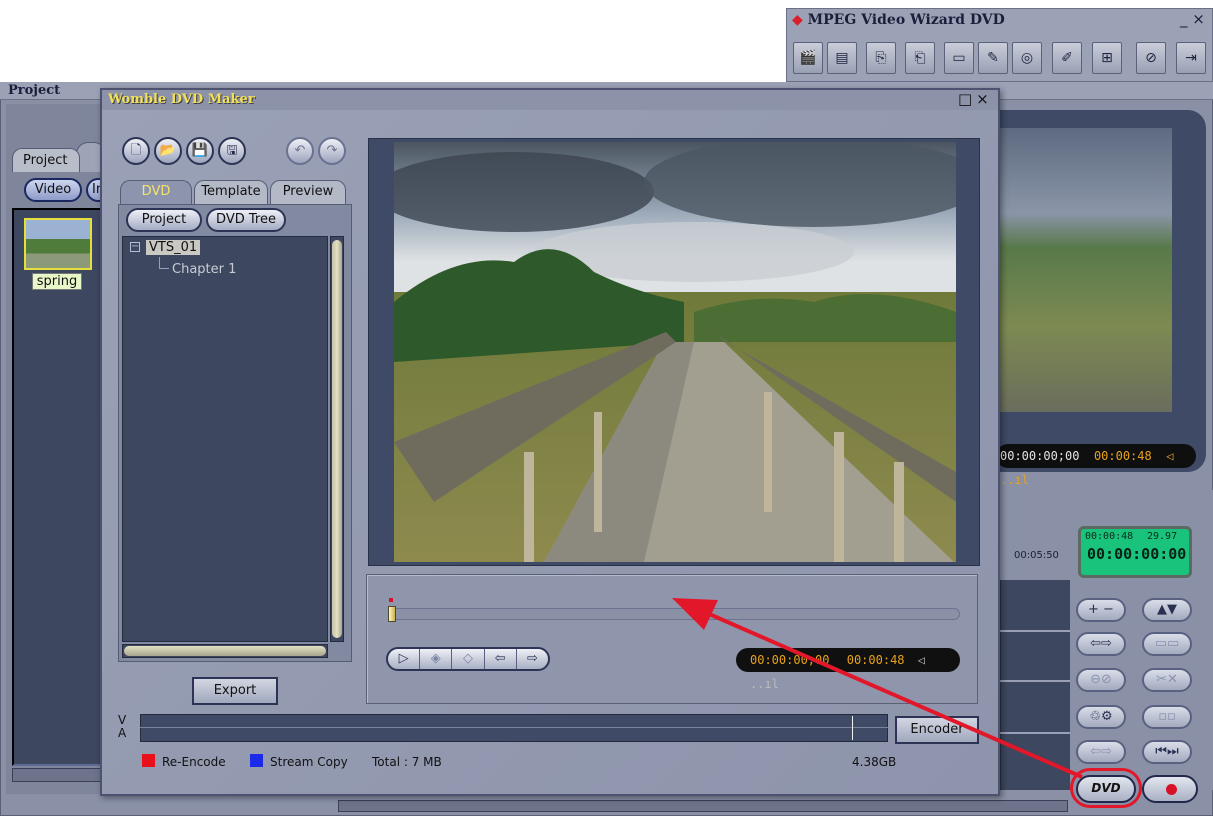  I want to click on project-view-button: Project, so click(164, 220).